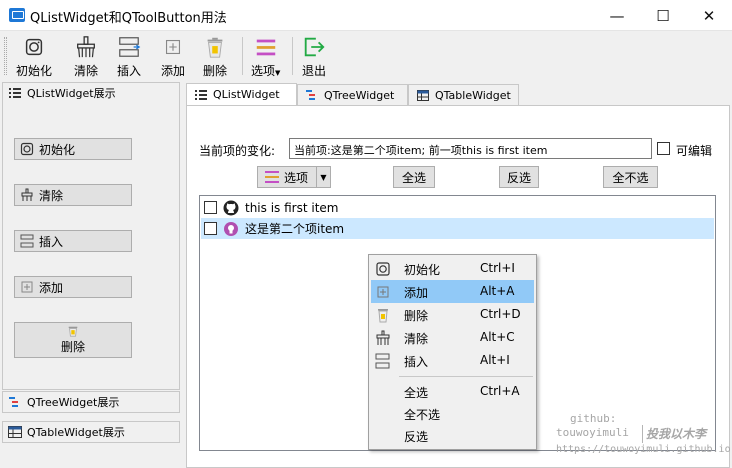  I want to click on dock-table-title: QTableWidget展示, so click(91, 432).